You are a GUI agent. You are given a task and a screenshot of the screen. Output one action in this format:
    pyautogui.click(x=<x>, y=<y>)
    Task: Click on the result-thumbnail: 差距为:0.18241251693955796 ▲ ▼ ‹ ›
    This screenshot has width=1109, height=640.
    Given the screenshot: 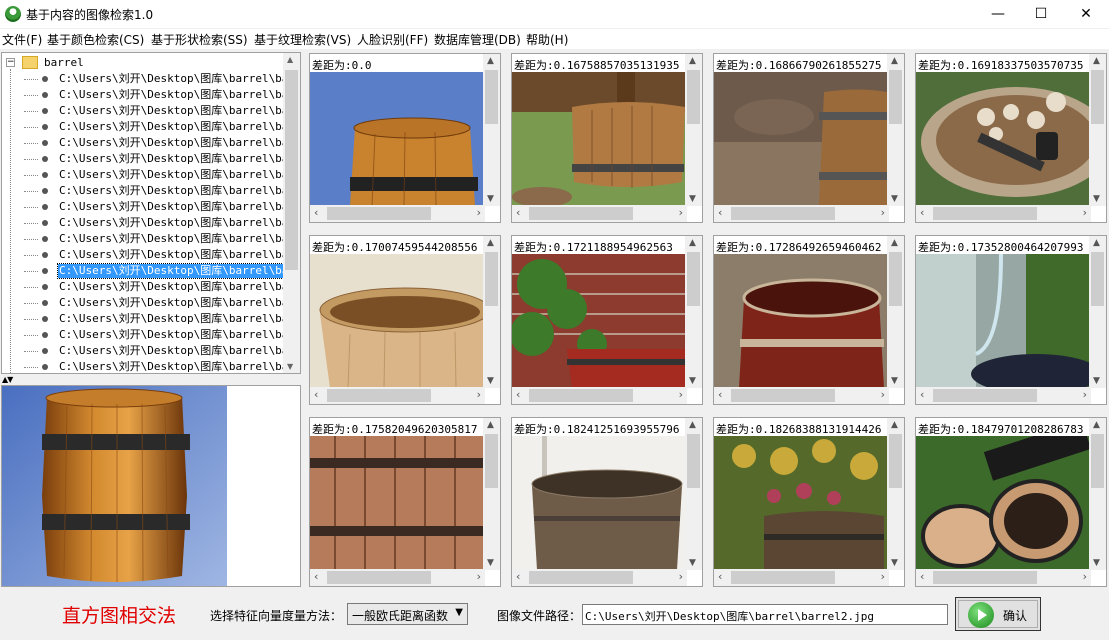 What is the action you would take?
    pyautogui.click(x=607, y=502)
    